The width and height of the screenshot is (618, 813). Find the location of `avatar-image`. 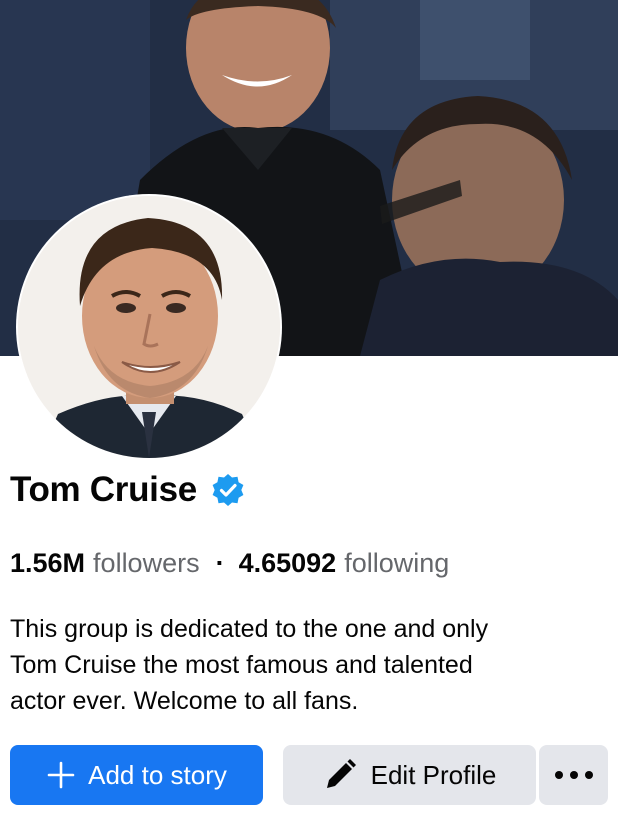

avatar-image is located at coordinates (149, 327).